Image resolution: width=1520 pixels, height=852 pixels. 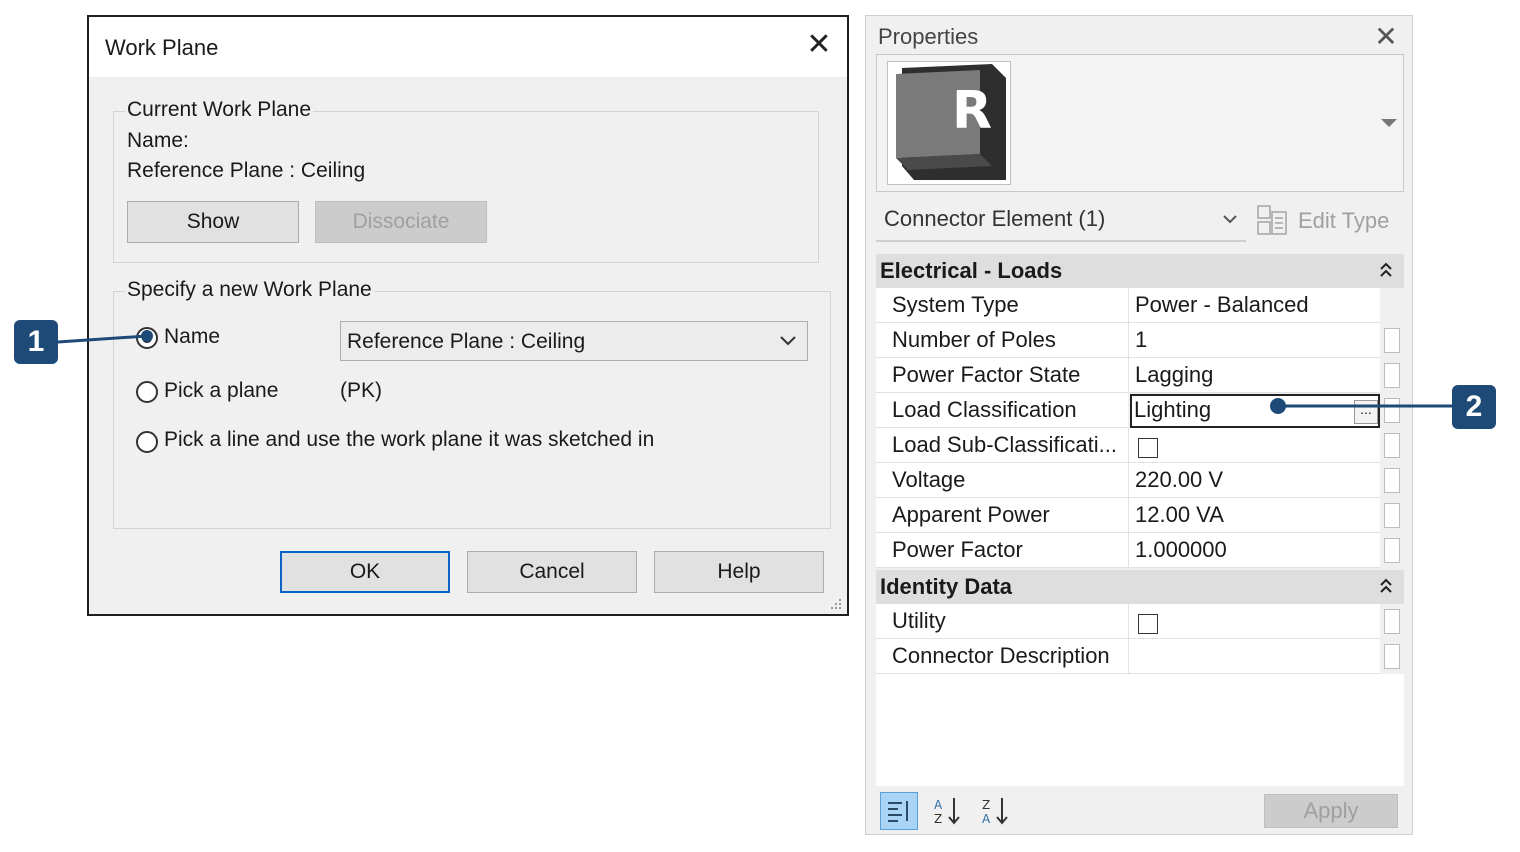 What do you see at coordinates (1254, 305) in the screenshot?
I see `prop-value-system-type: Power - Balanced` at bounding box center [1254, 305].